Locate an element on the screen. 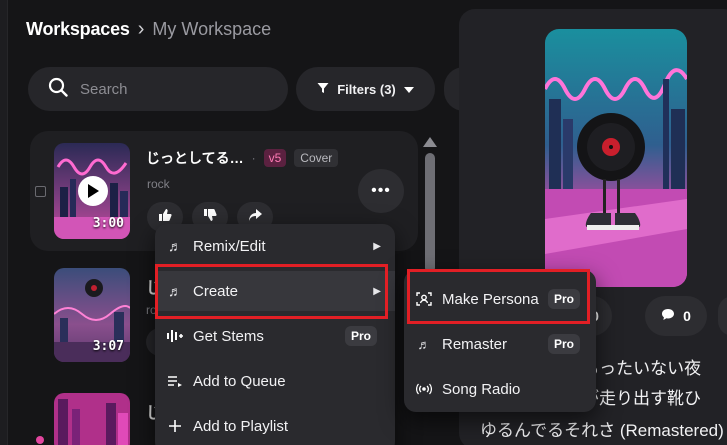 The width and height of the screenshot is (727, 445). song-cover-thumbnail: 3:00 is located at coordinates (92, 191).